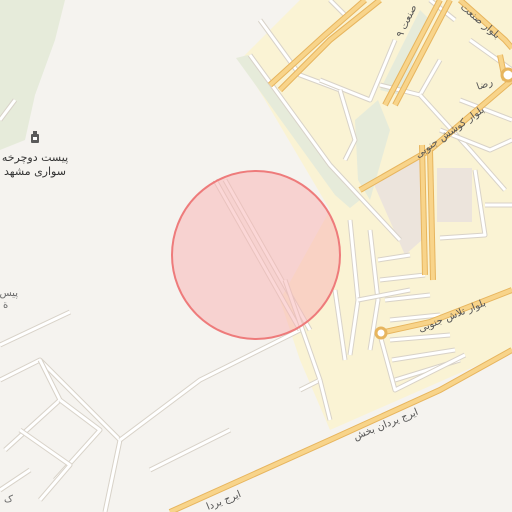 The height and width of the screenshot is (512, 512). Describe the element at coordinates (8, 499) in the screenshot. I see `place-label-partial: ک` at that location.